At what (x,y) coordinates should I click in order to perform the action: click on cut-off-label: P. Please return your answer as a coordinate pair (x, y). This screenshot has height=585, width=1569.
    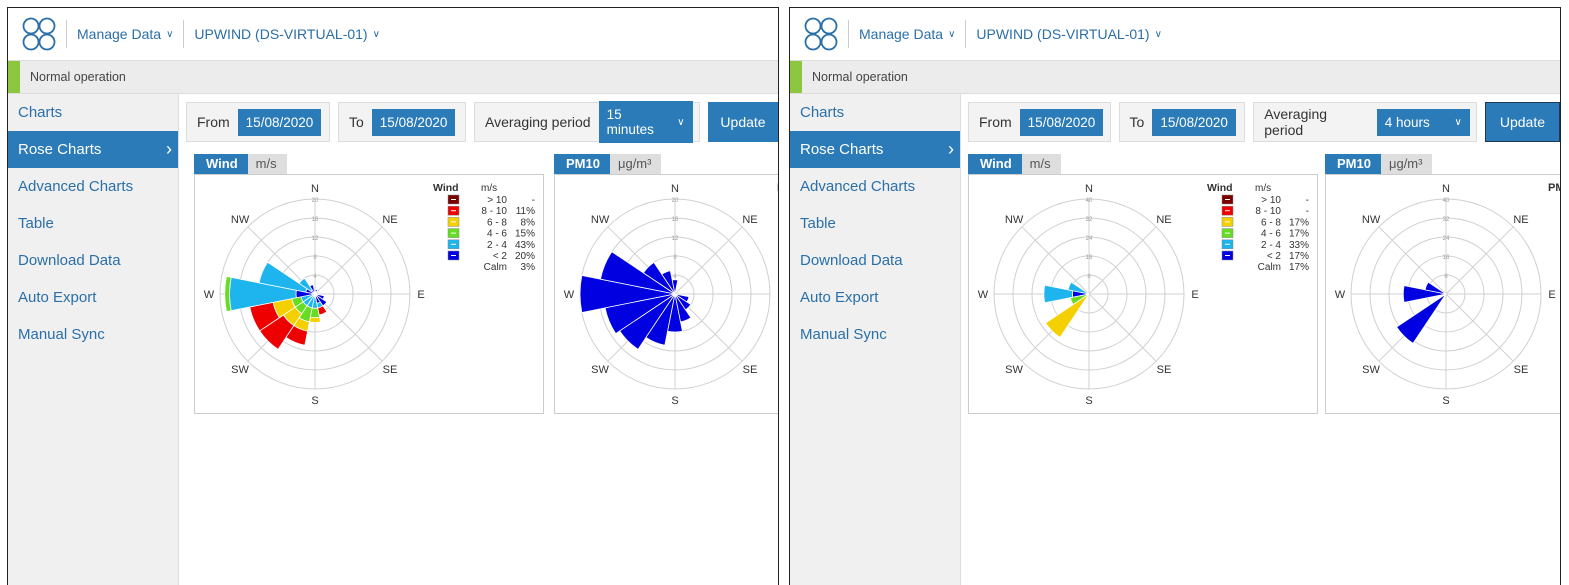
    Looking at the image, I should click on (778, 188).